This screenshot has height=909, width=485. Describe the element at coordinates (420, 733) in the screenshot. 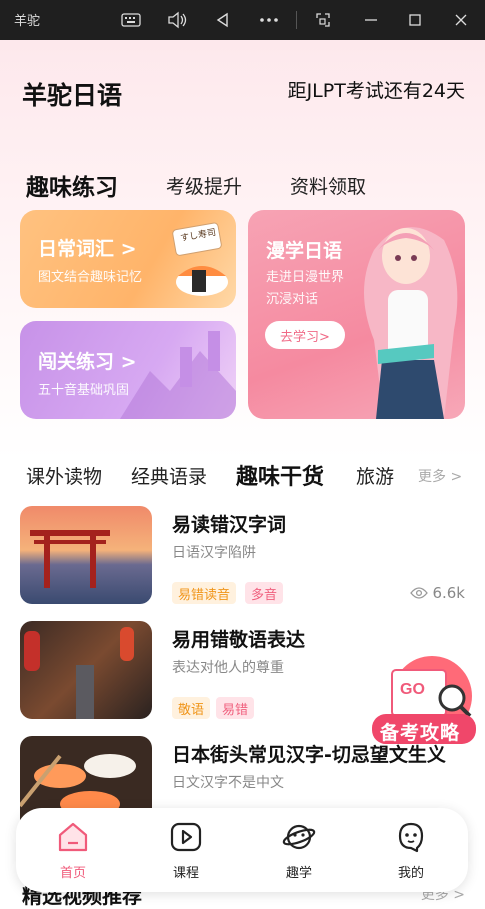

I see `exam-guide-label: 备考攻略` at that location.